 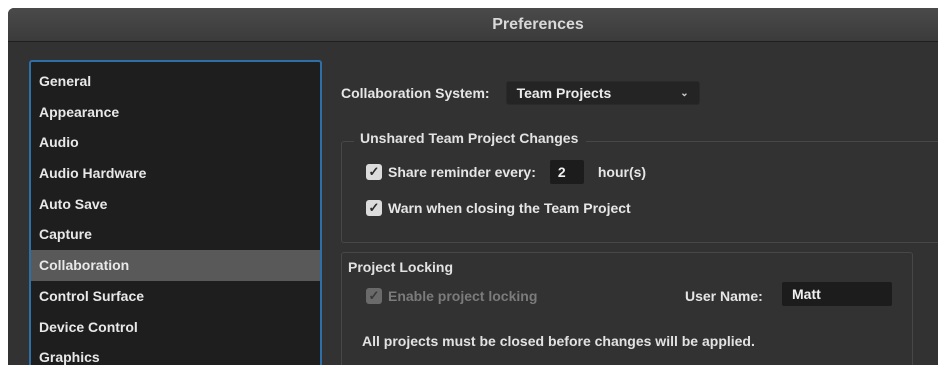 I want to click on enable-locking-label: Enable project locking, so click(x=463, y=296).